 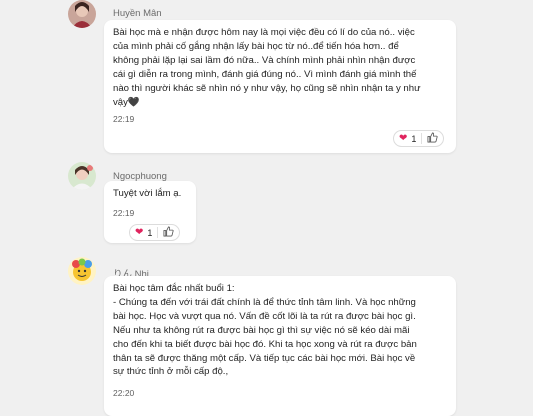 What do you see at coordinates (147, 193) in the screenshot?
I see `message-text: Tuyệt vời lắm ạ.` at bounding box center [147, 193].